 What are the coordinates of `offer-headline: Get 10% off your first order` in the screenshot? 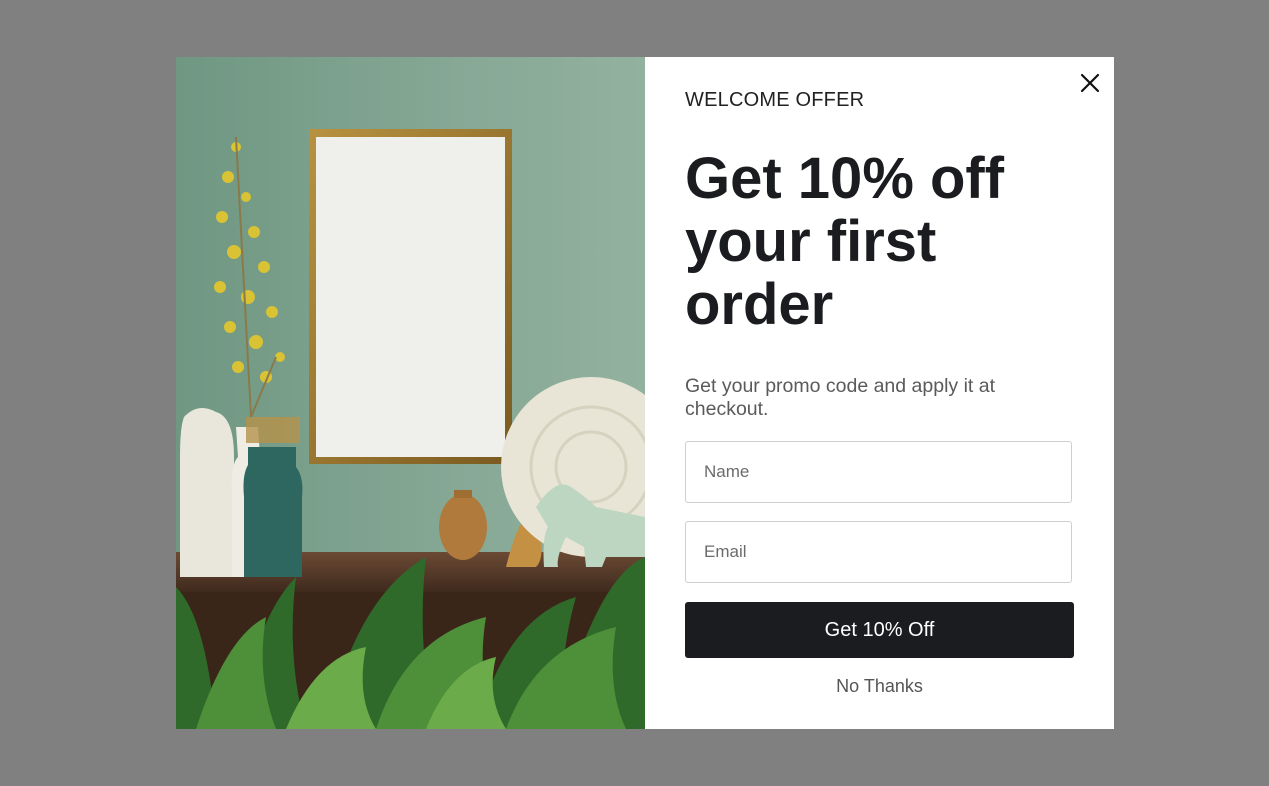 It's located at (845, 241).